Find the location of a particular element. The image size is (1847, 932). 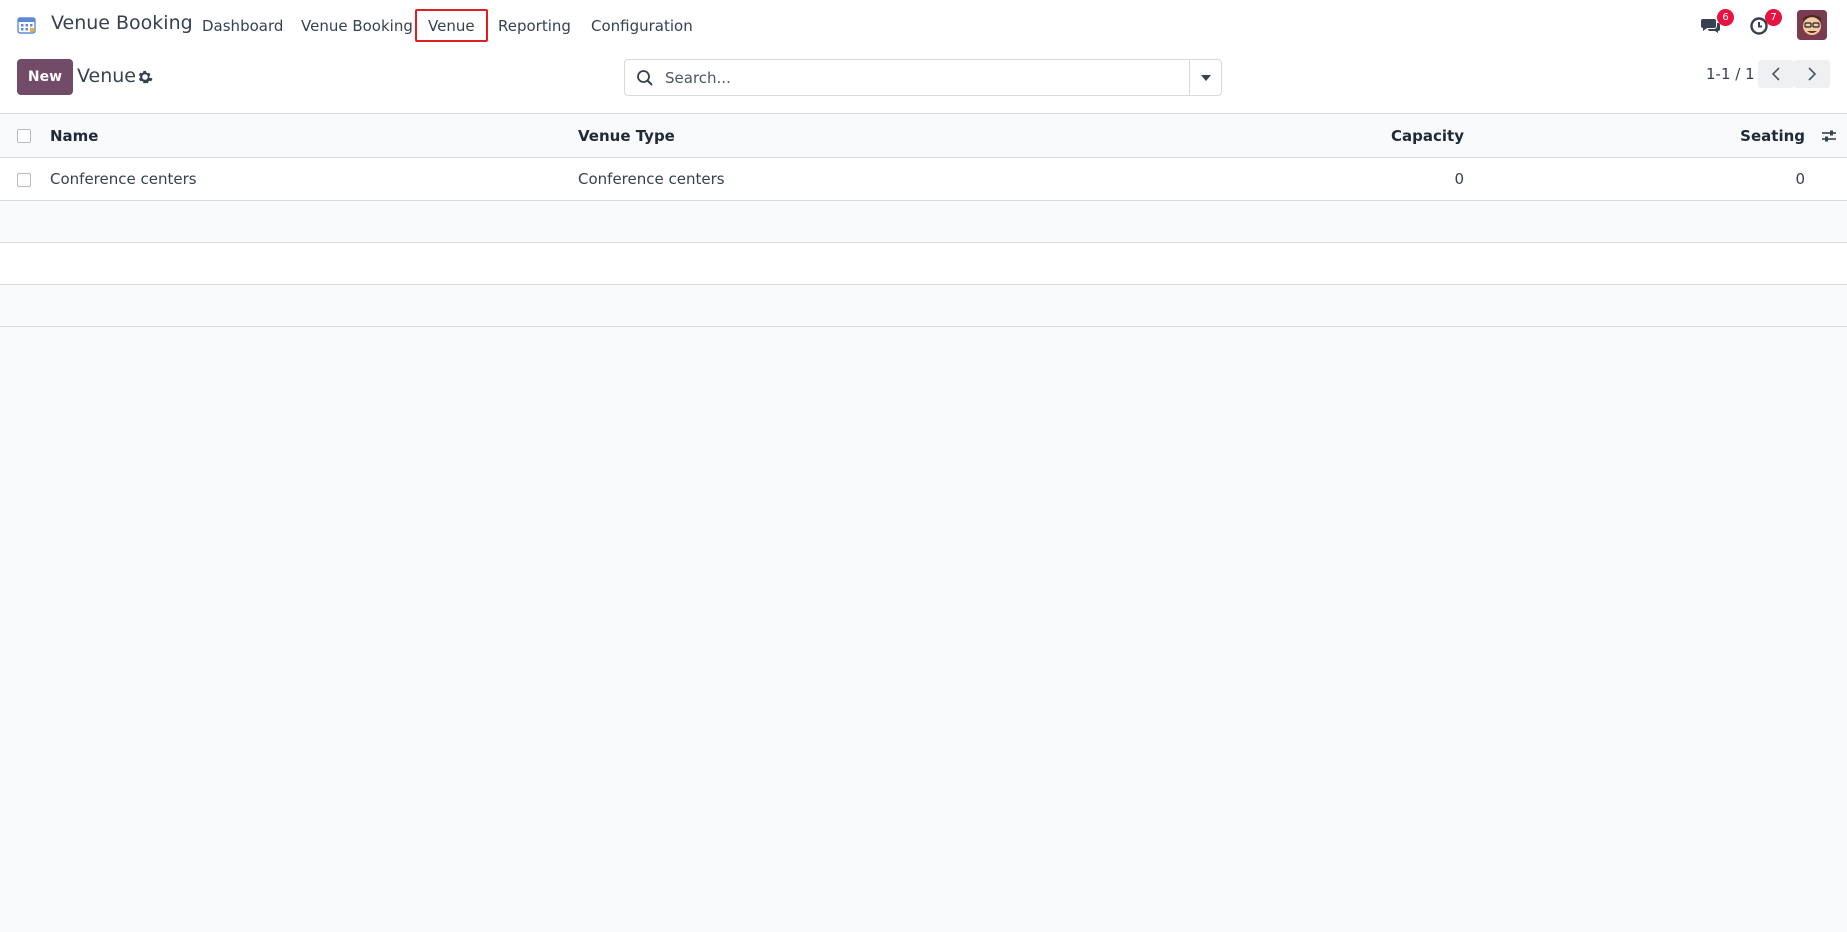

gear-icon is located at coordinates (145, 77).